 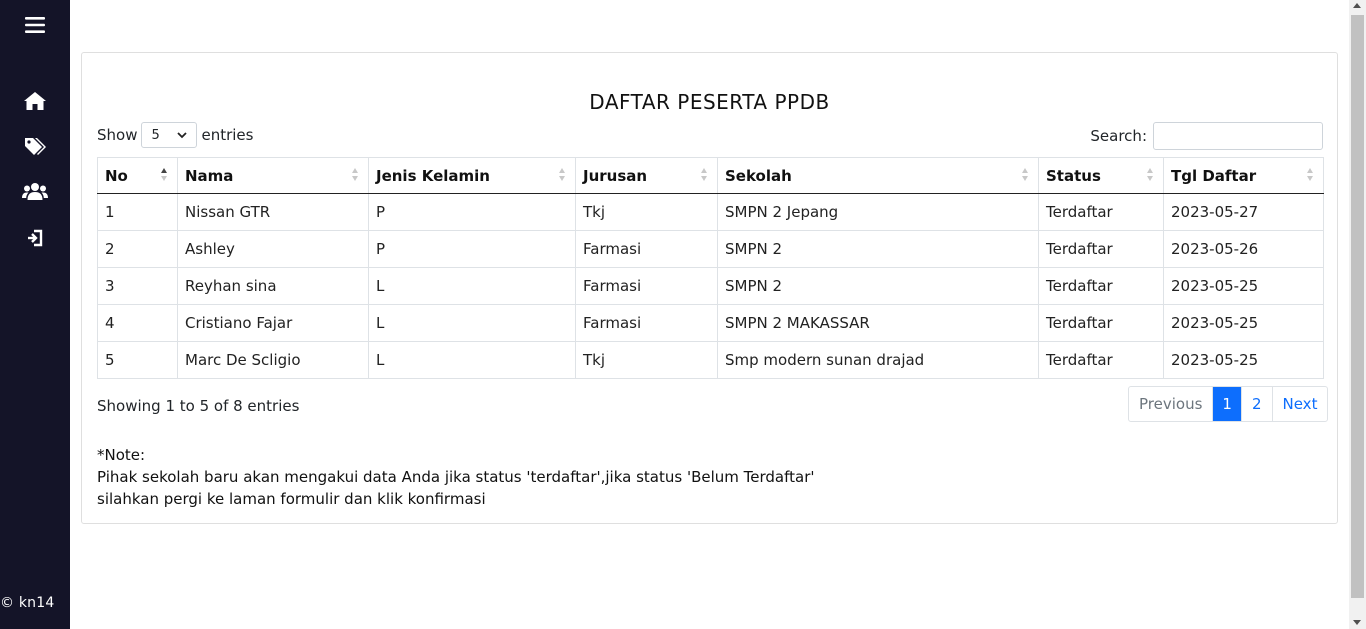 I want to click on tags-icon, so click(x=35, y=146).